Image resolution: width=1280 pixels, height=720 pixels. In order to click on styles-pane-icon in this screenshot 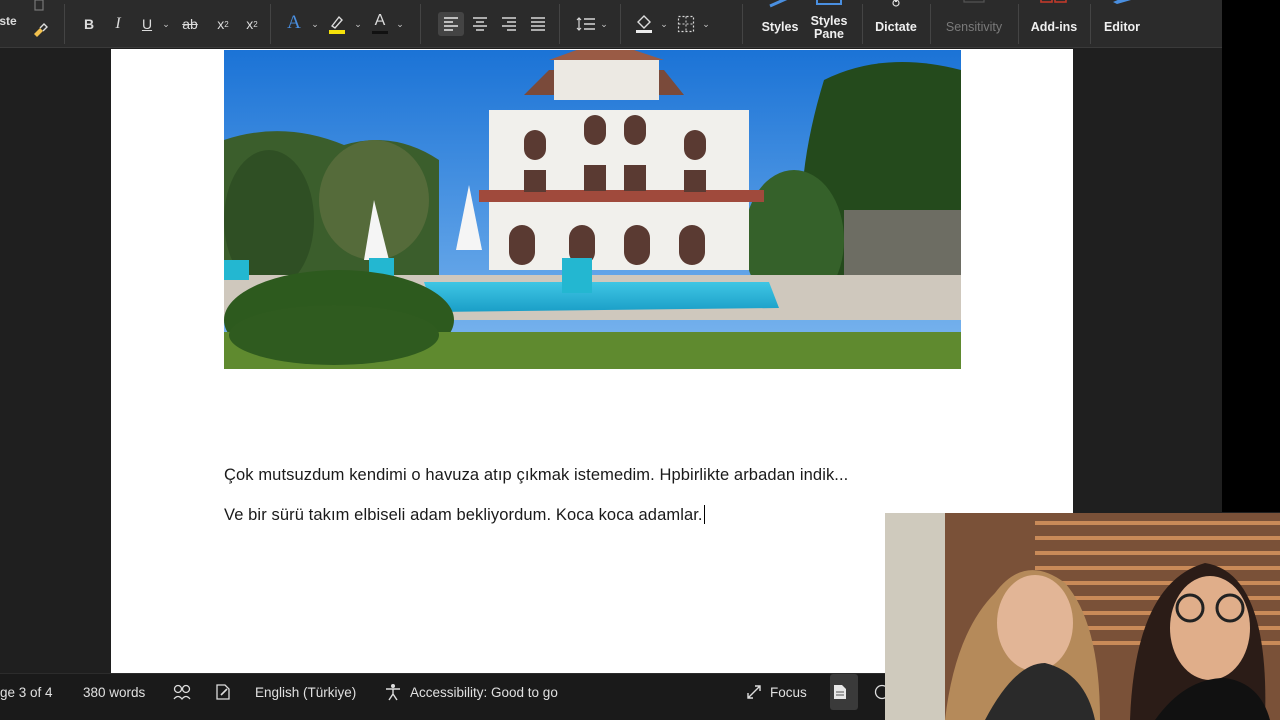, I will do `click(829, 2)`.